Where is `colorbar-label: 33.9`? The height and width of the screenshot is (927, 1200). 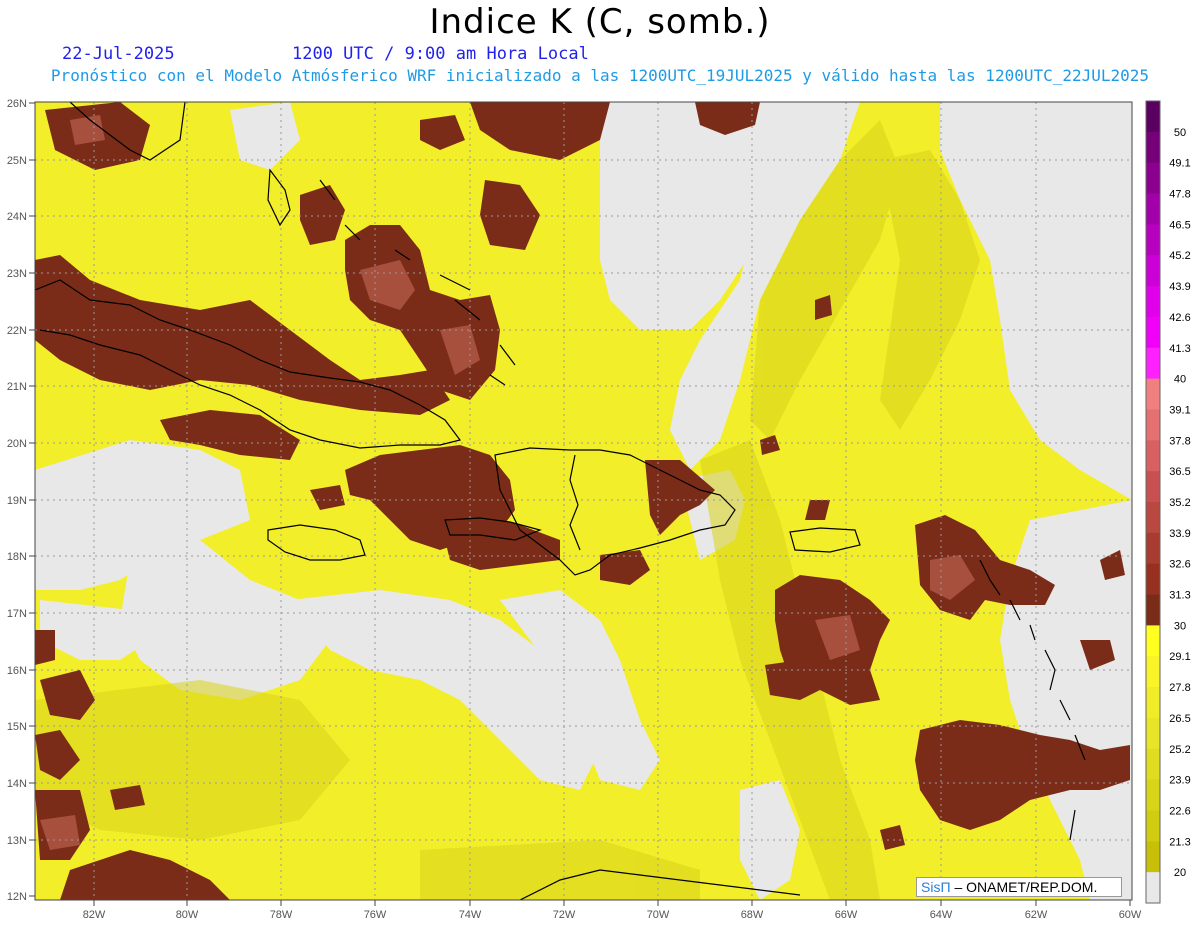
colorbar-label: 33.9 is located at coordinates (1179, 534).